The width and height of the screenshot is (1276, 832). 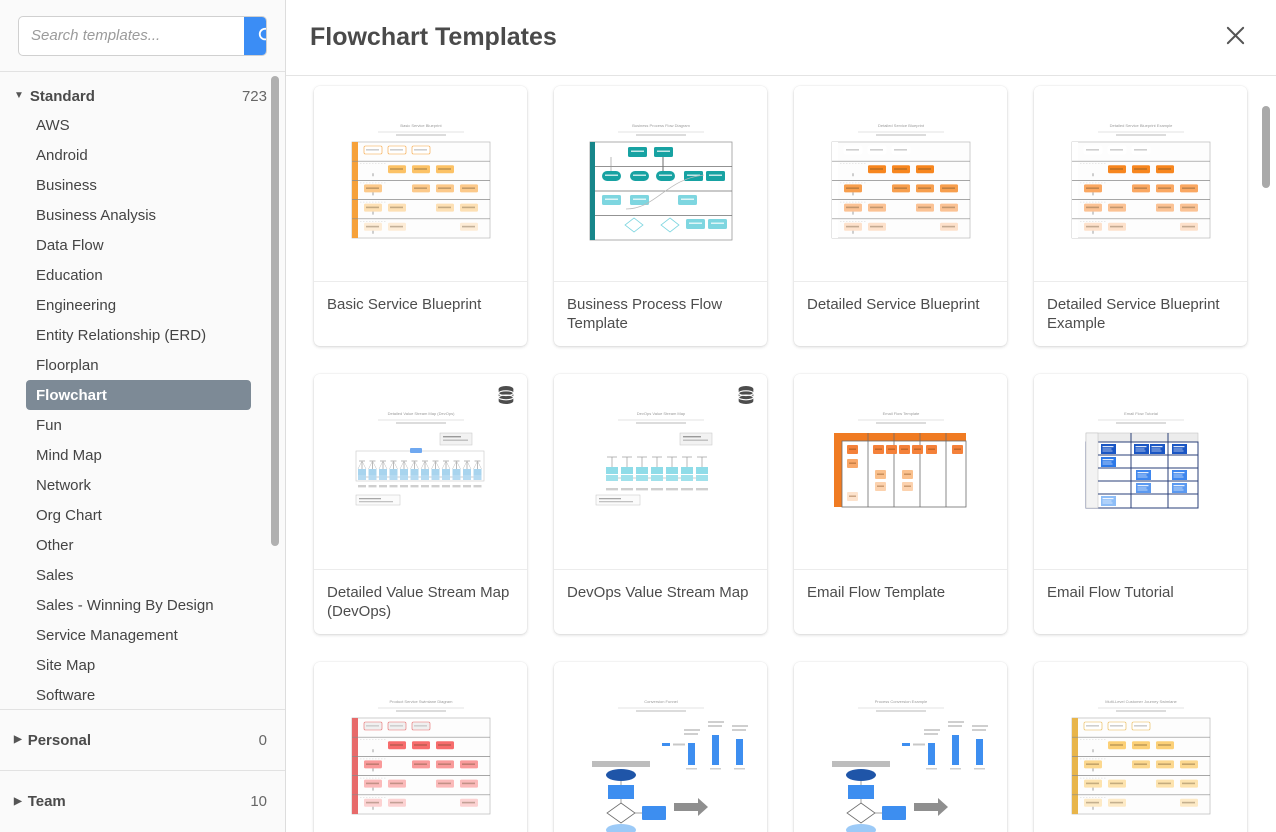 What do you see at coordinates (71, 395) in the screenshot?
I see `sidebar-item-label: Flowchart` at bounding box center [71, 395].